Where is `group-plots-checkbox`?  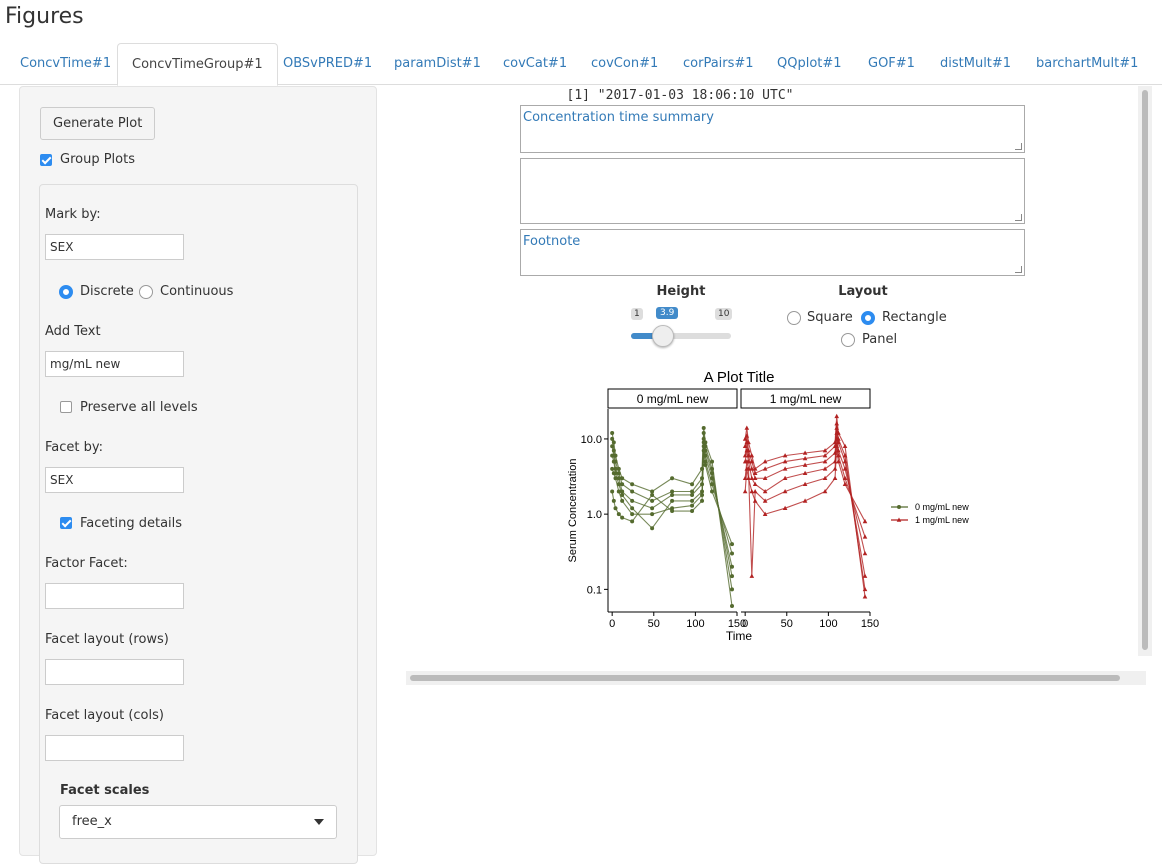
group-plots-checkbox is located at coordinates (46, 160).